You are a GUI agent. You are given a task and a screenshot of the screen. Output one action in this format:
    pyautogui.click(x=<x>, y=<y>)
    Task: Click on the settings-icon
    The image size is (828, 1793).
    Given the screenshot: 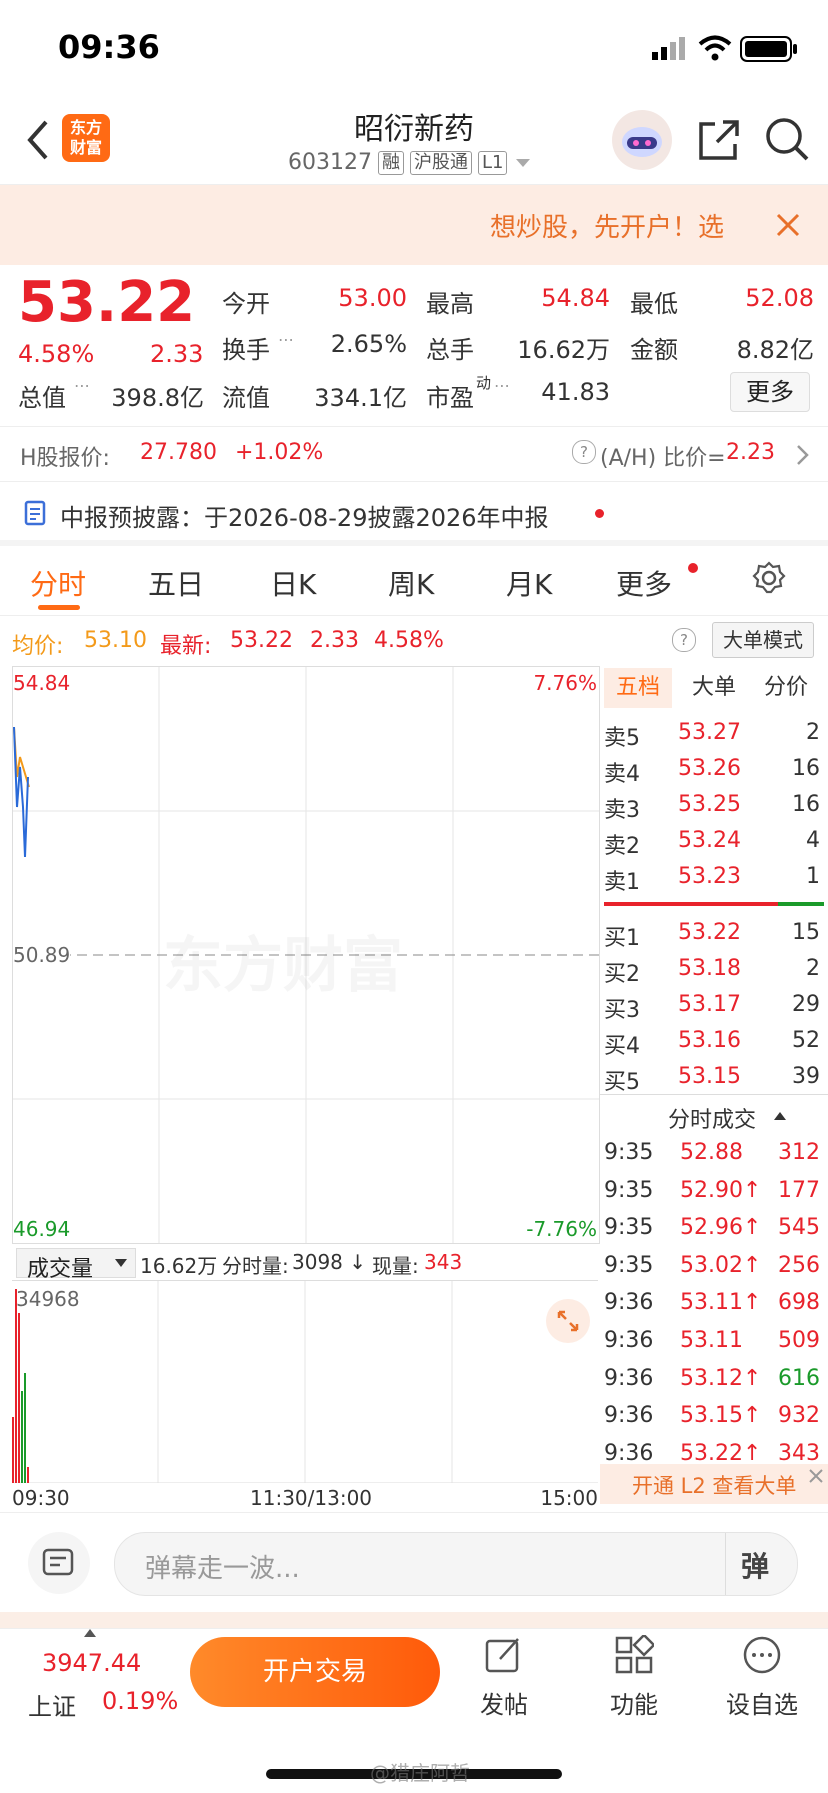 What is the action you would take?
    pyautogui.click(x=769, y=578)
    